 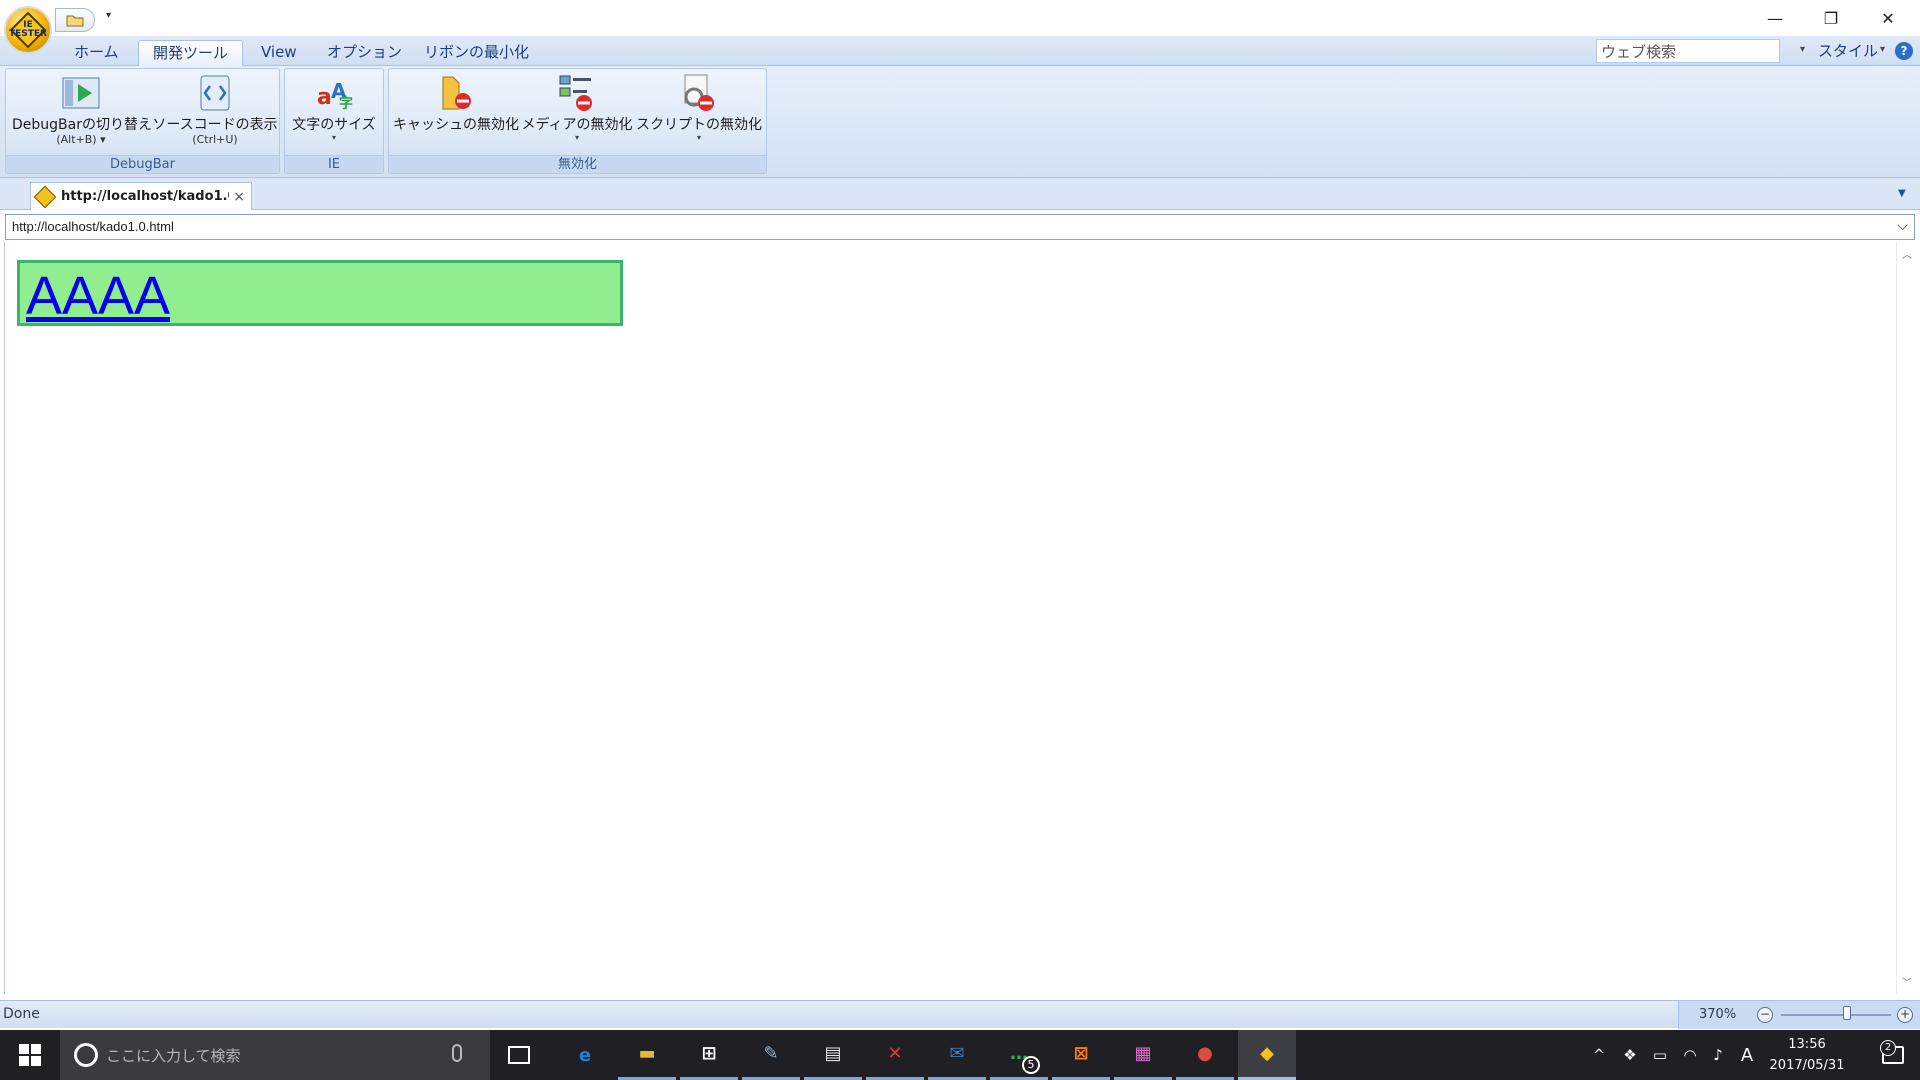 I want to click on status-text: Done, so click(x=21, y=1014).